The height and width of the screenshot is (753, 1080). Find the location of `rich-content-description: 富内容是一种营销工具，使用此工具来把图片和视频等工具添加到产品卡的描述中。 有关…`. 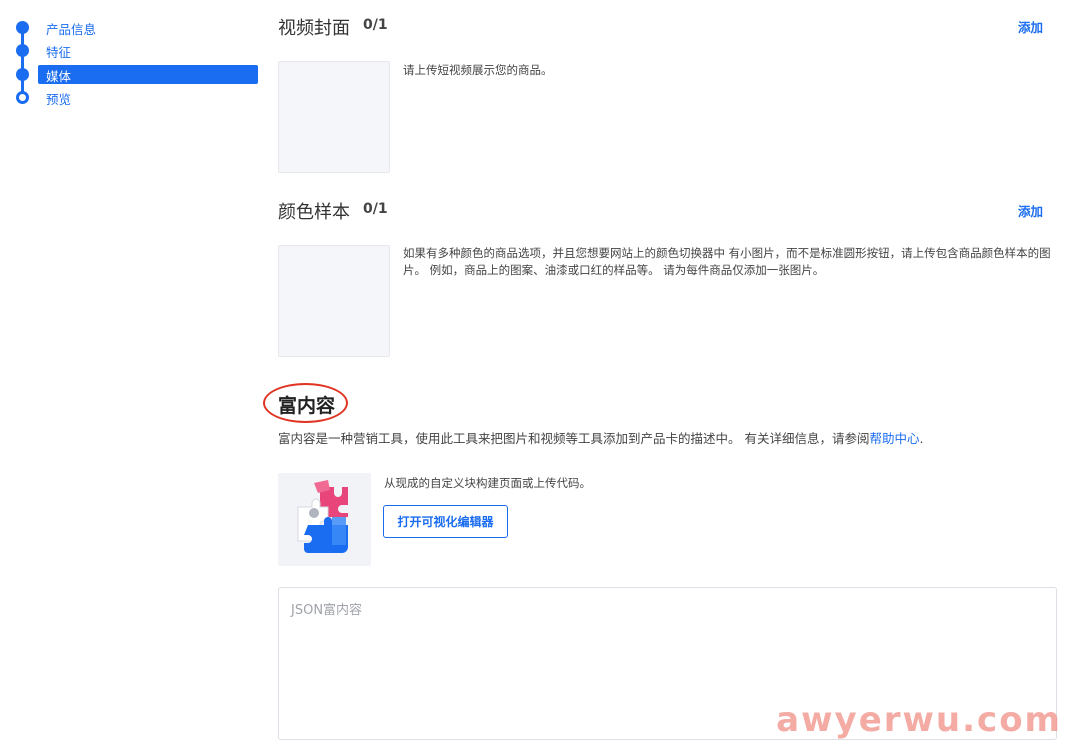

rich-content-description: 富内容是一种营销工具，使用此工具来把图片和视频等工具添加到产品卡的描述中。 有关… is located at coordinates (600, 437).